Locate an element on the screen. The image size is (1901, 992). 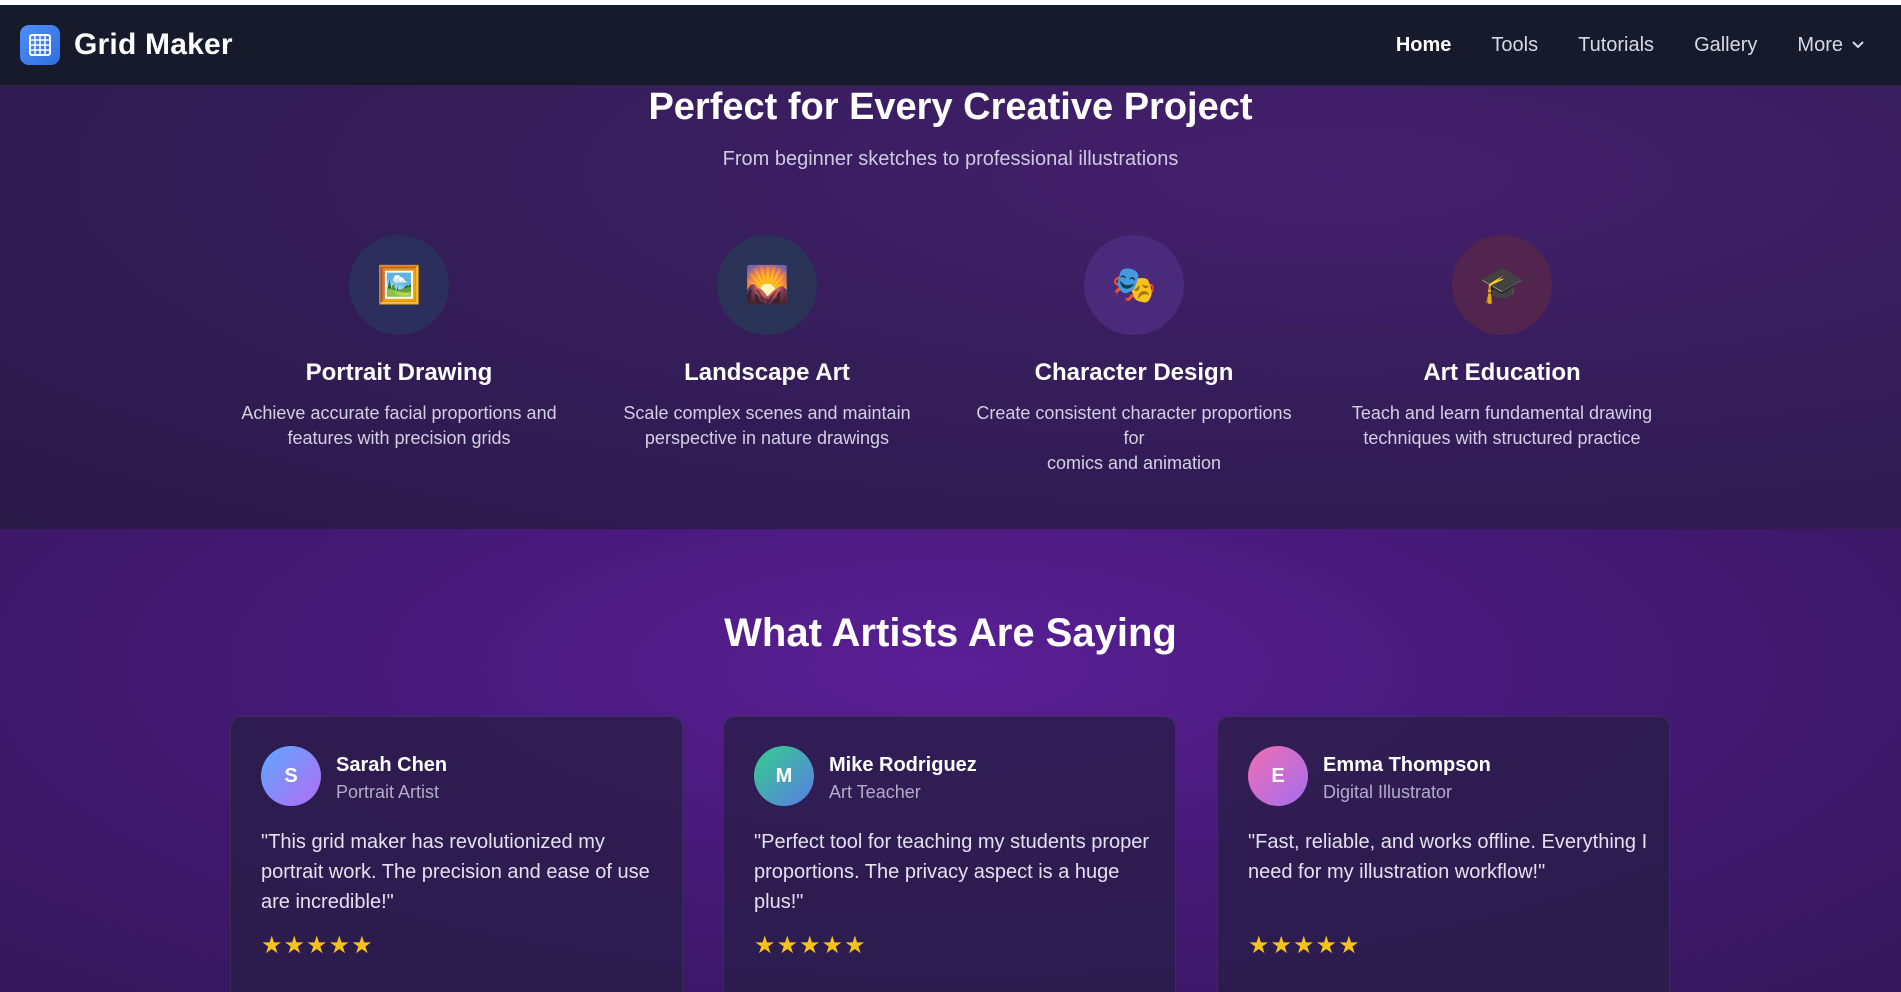
avatar: M is located at coordinates (784, 776).